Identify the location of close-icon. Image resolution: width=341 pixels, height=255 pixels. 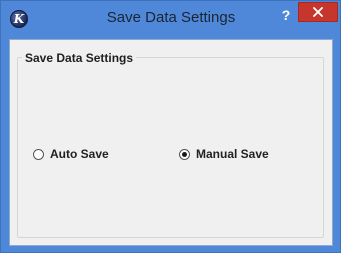
(318, 12).